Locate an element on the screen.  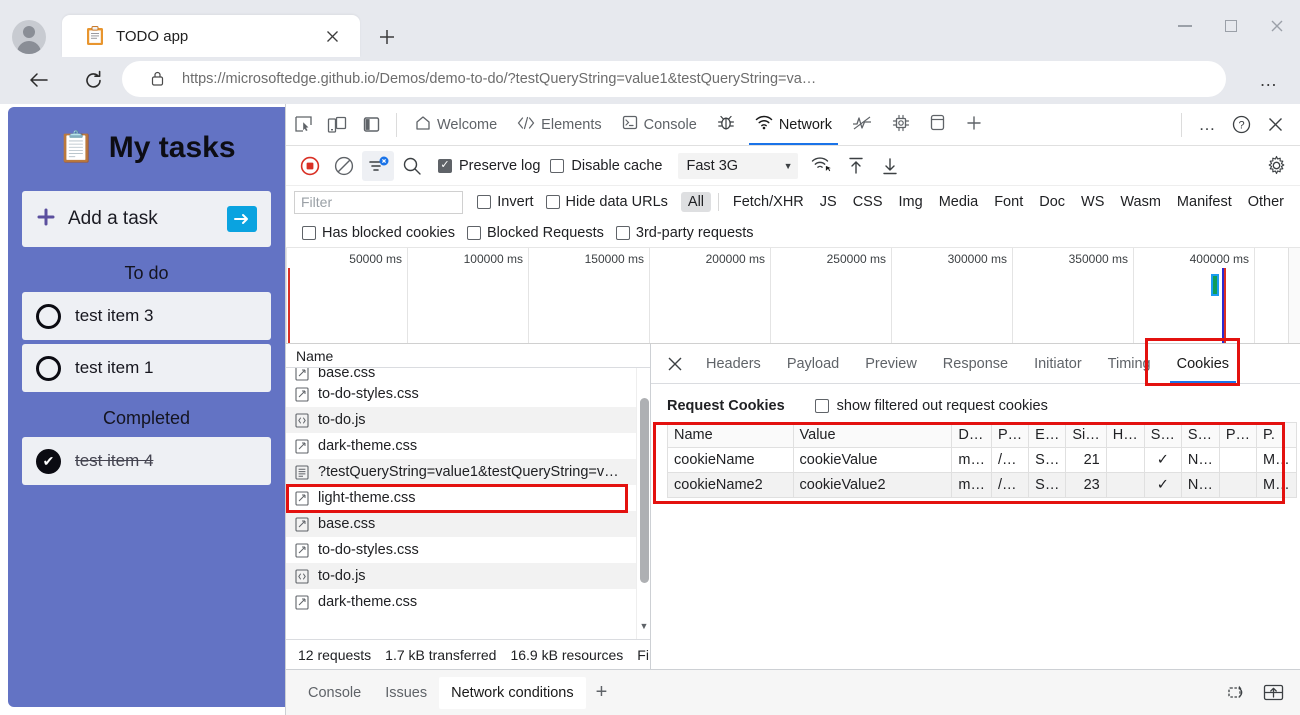
search-icon is located at coordinates (412, 166).